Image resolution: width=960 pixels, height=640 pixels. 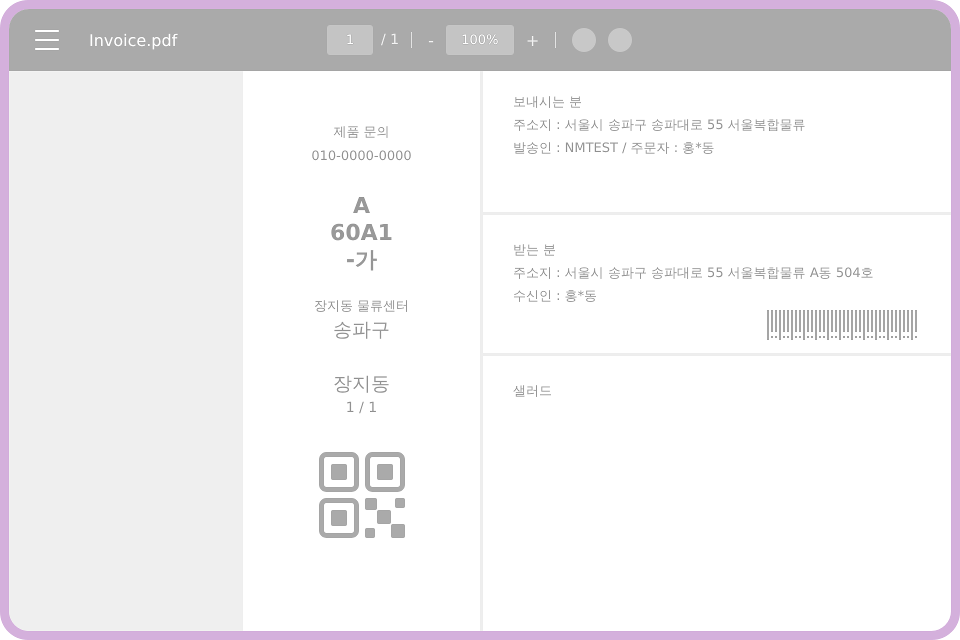 I want to click on qr-code-icon, so click(x=361, y=495).